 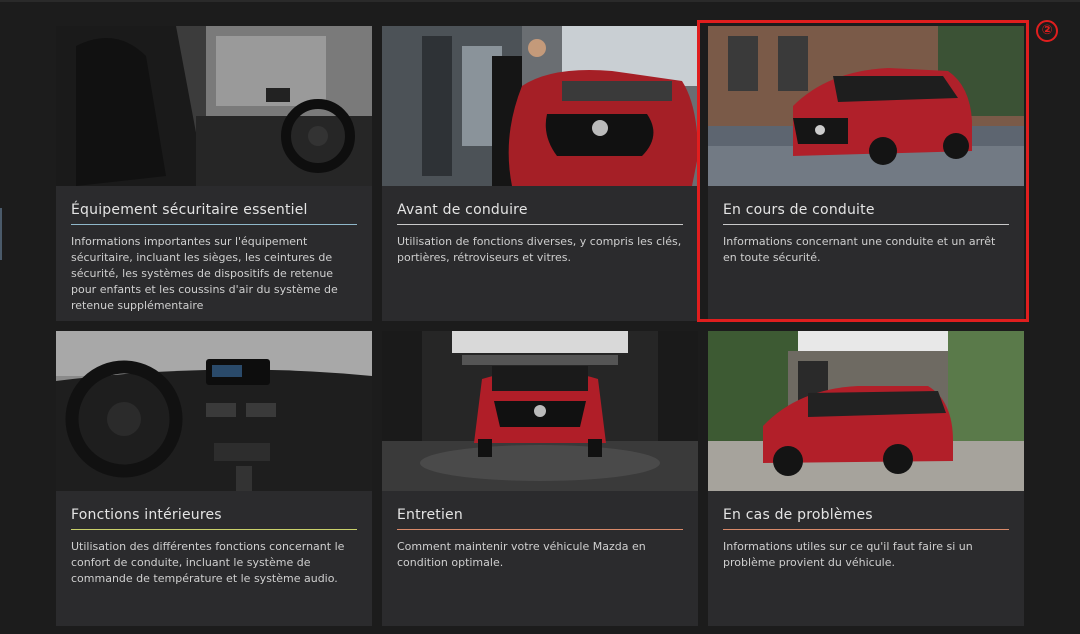 I want to click on red-suv-garage-front-image, so click(x=540, y=411).